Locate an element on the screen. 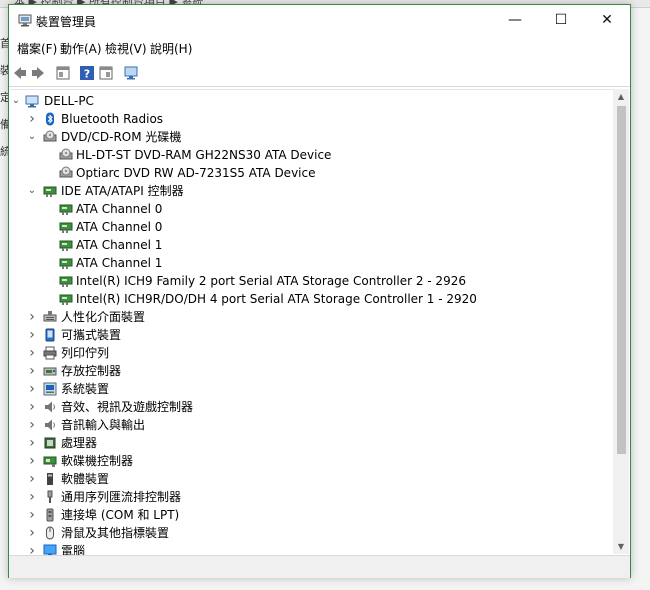 This screenshot has width=650, height=590. scan-hardware-icon is located at coordinates (131, 73).